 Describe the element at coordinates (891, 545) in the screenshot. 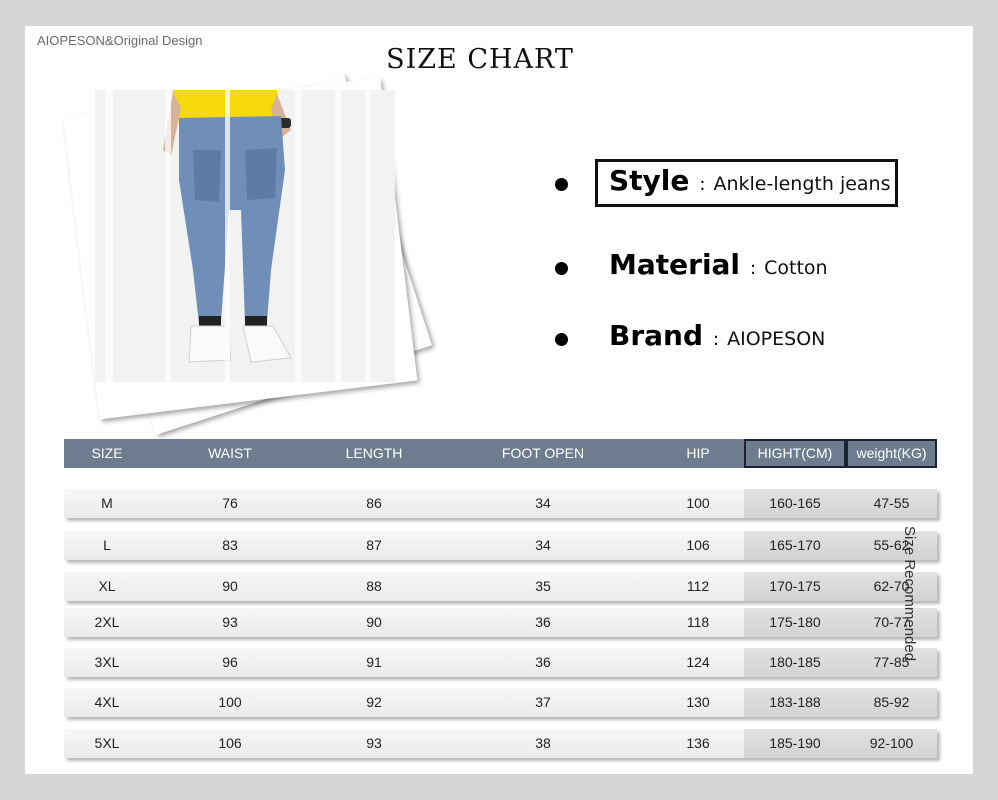

I see `cell-weight: 55-62` at that location.